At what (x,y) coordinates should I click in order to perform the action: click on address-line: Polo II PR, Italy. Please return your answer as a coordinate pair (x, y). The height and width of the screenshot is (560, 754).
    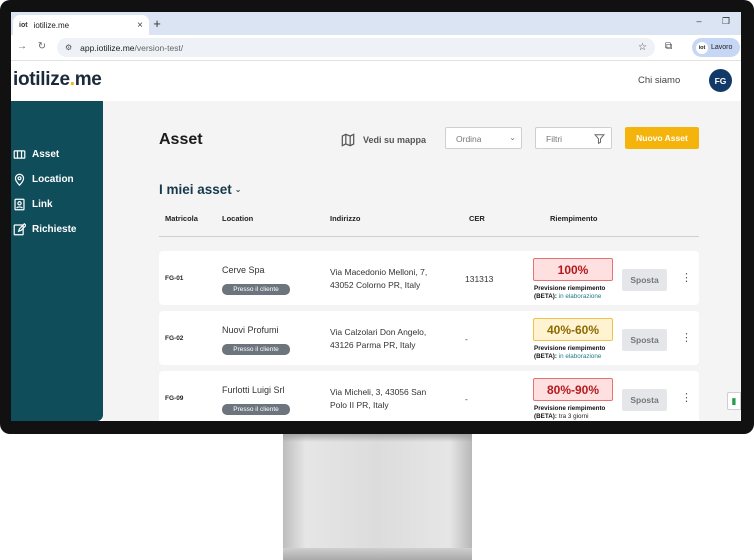
    Looking at the image, I should click on (359, 405).